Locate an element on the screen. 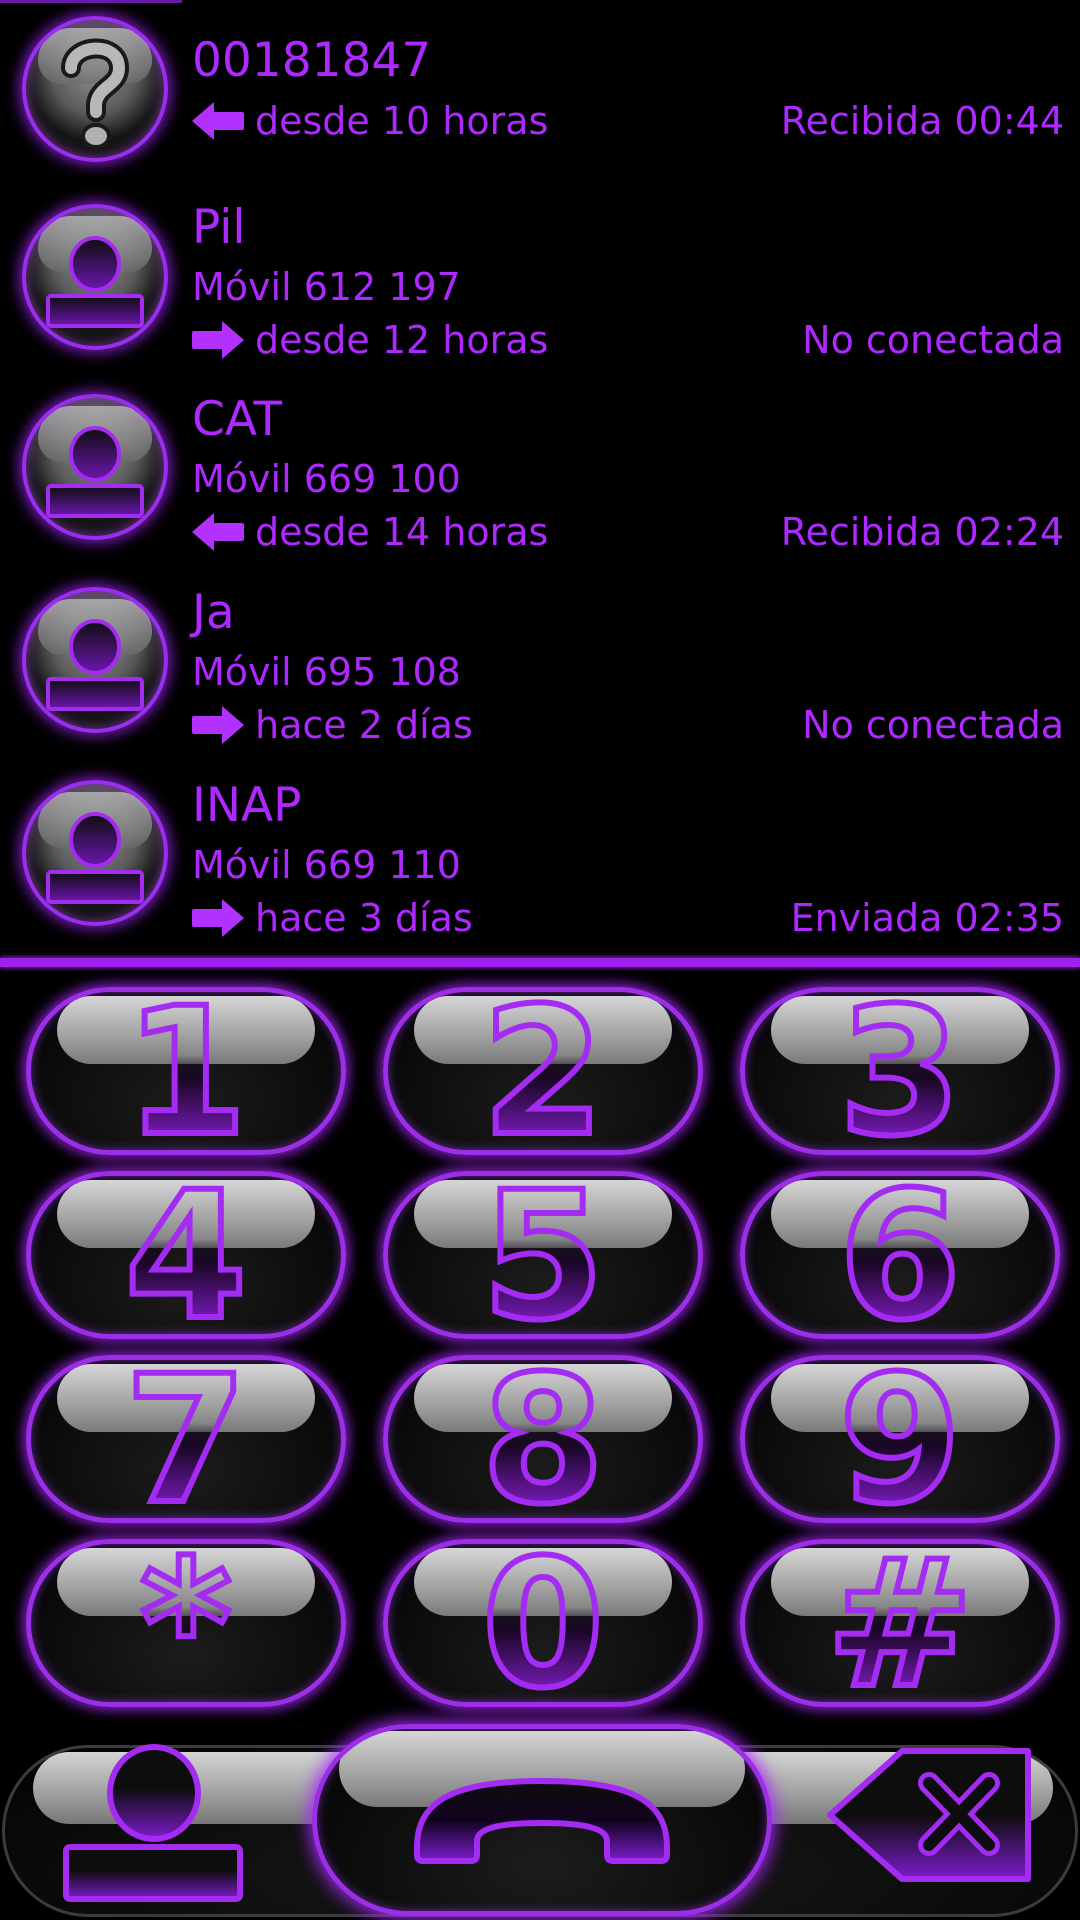 The image size is (1080, 1920). delete-button is located at coordinates (931, 1819).